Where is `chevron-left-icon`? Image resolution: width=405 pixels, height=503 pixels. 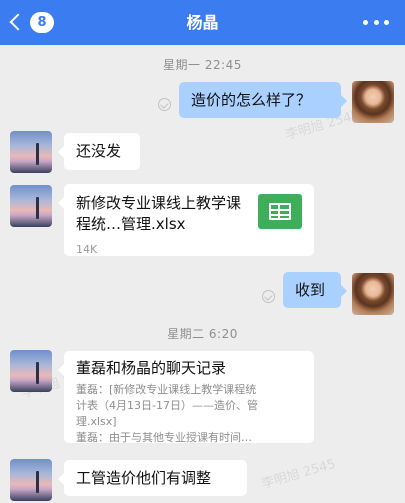
chevron-left-icon is located at coordinates (18, 22).